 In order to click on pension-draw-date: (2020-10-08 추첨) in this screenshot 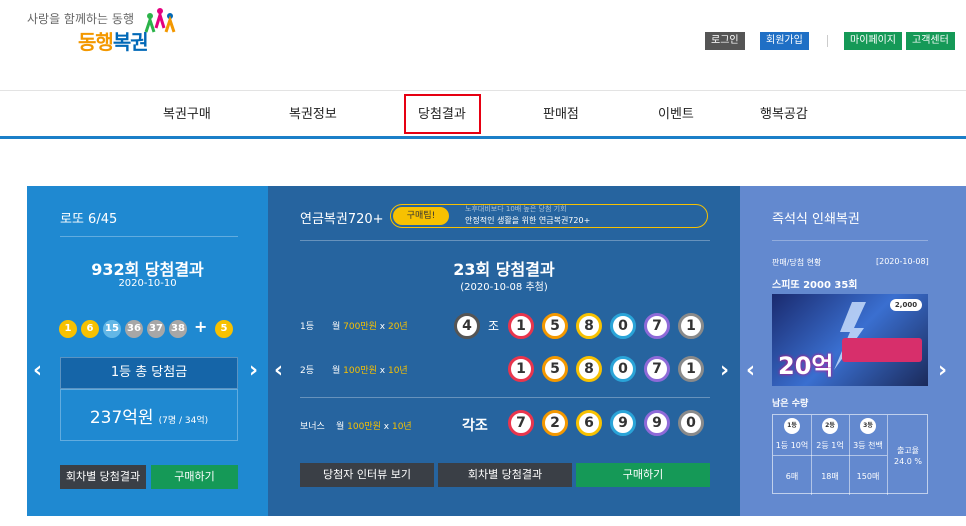, I will do `click(504, 287)`.